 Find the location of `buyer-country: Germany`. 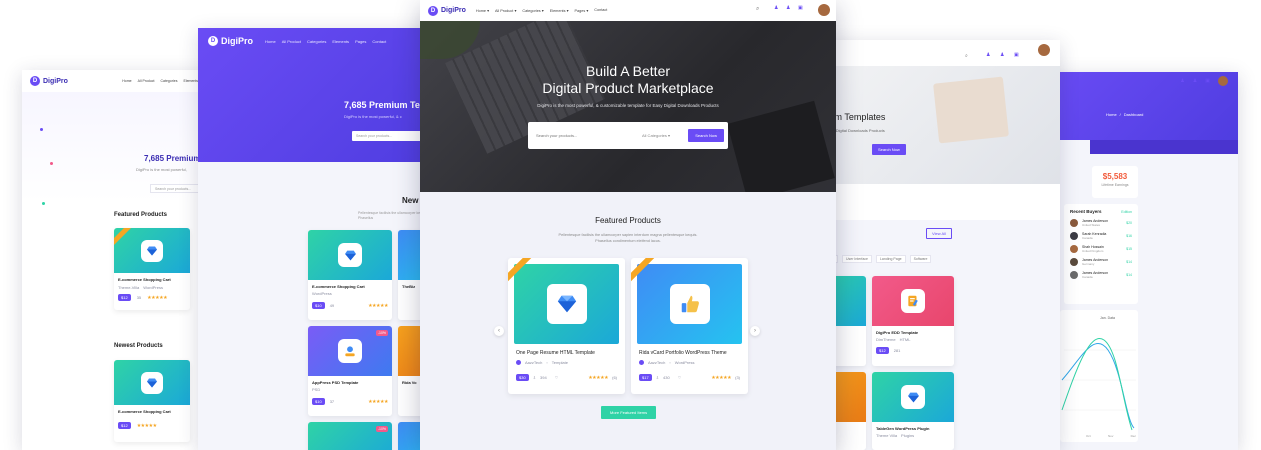

buyer-country: Germany is located at coordinates (1088, 264).